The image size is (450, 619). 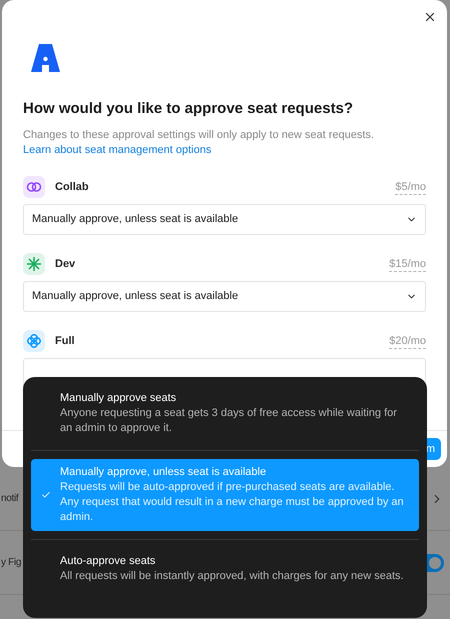 What do you see at coordinates (232, 576) in the screenshot?
I see `option-description: All requests will be instantly approved, with charges for any new seats.` at bounding box center [232, 576].